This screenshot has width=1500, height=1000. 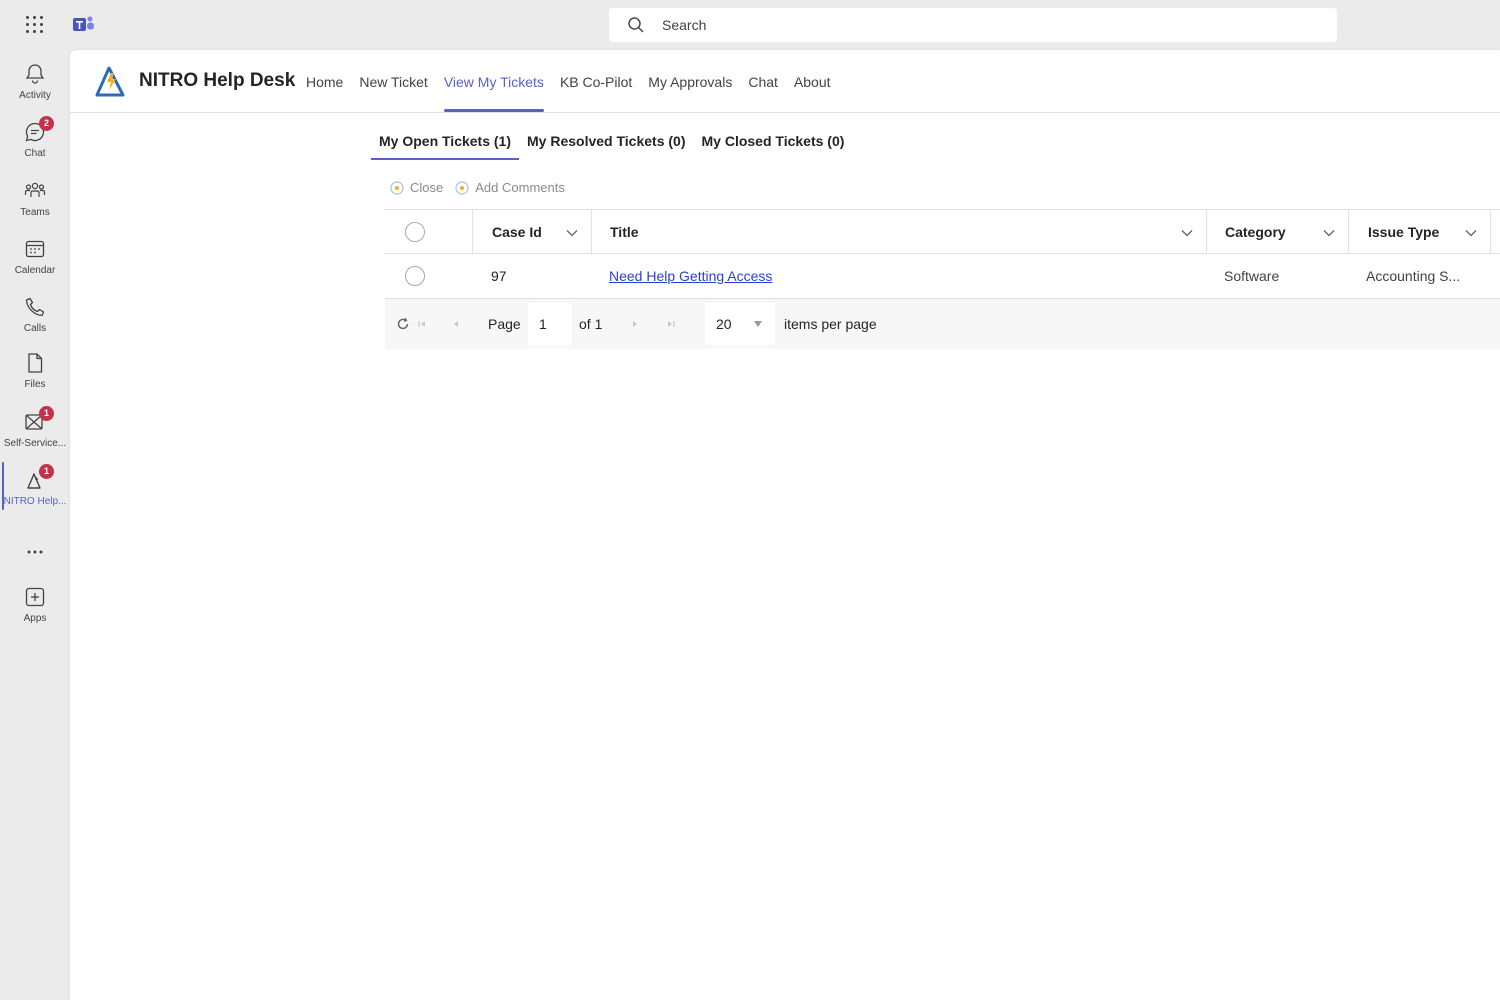 What do you see at coordinates (812, 93) in the screenshot?
I see `nav-about: About` at bounding box center [812, 93].